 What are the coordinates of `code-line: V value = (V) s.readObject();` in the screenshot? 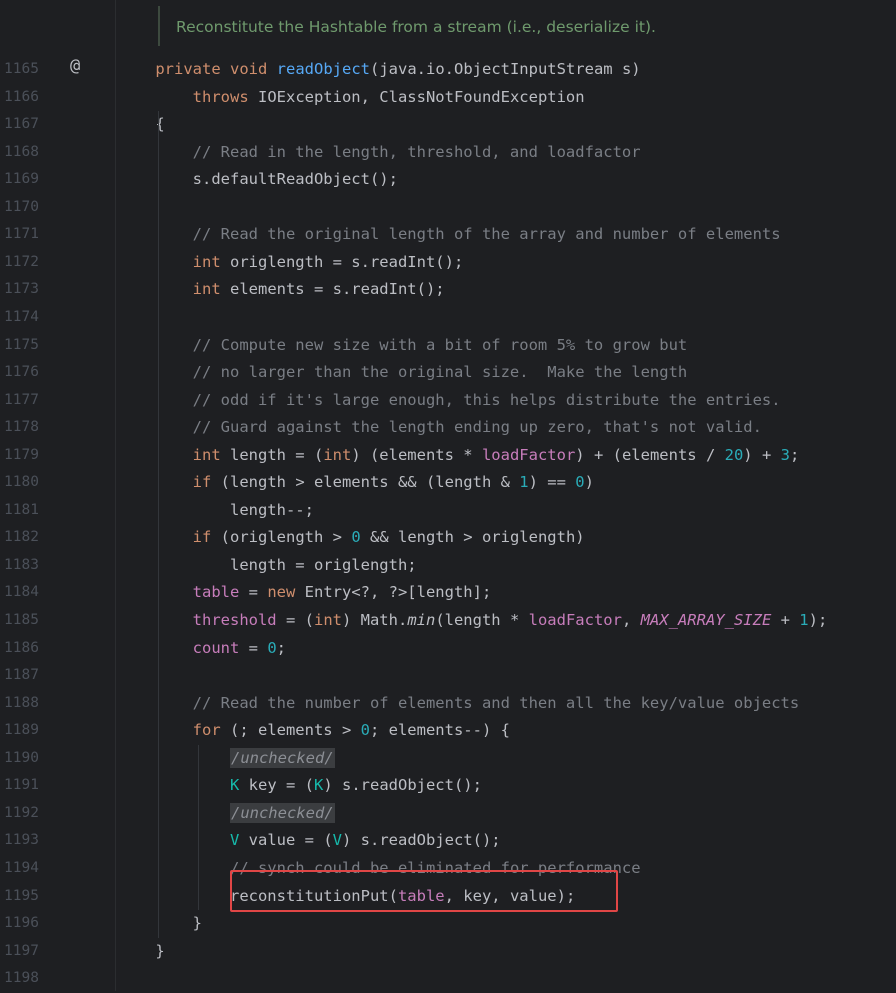 It's located at (309, 841).